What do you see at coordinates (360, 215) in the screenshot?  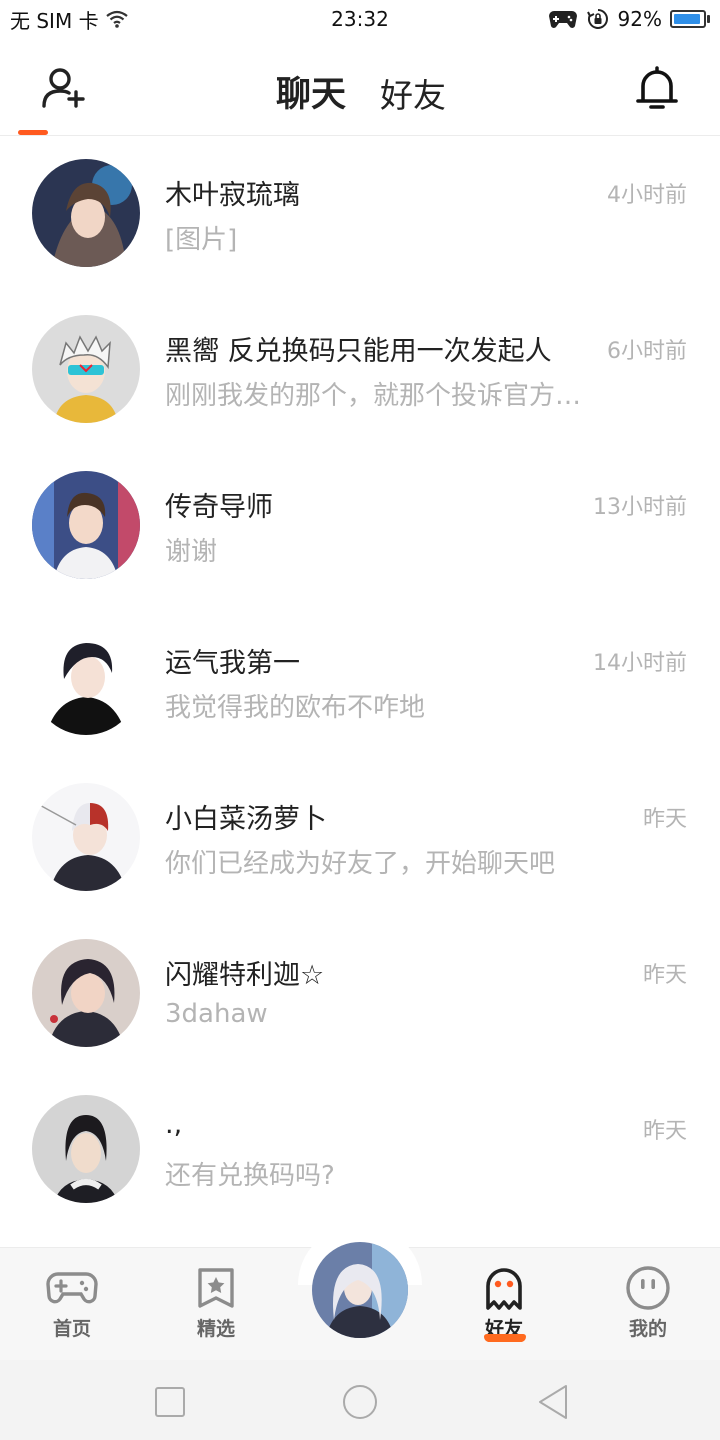 I see `chat-list-item: 木叶寂琉璃 [图片] 4小时前` at bounding box center [360, 215].